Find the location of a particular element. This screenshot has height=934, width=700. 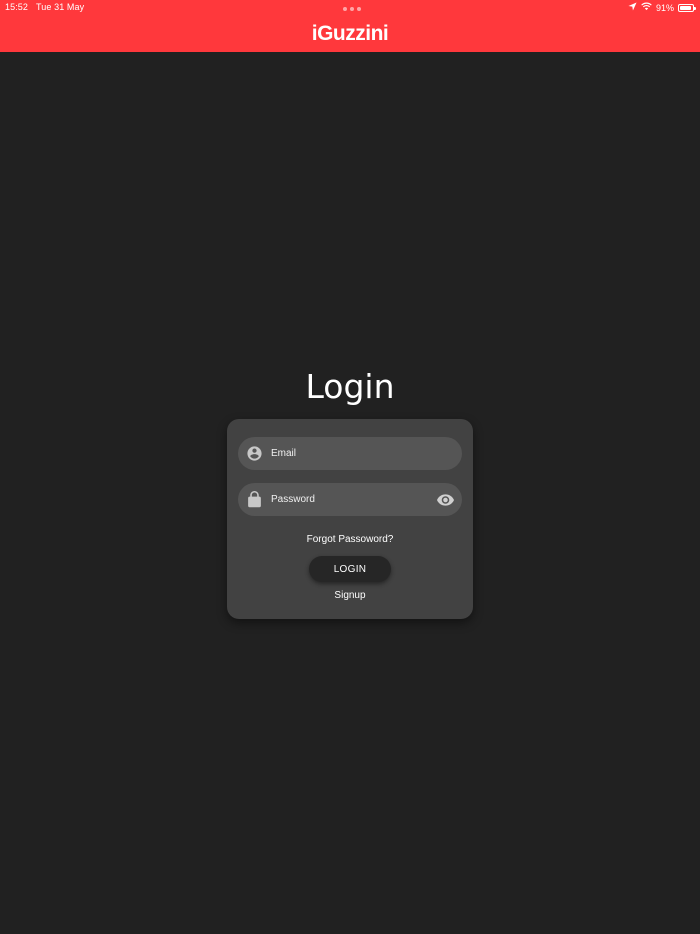

email-field-container is located at coordinates (350, 453).